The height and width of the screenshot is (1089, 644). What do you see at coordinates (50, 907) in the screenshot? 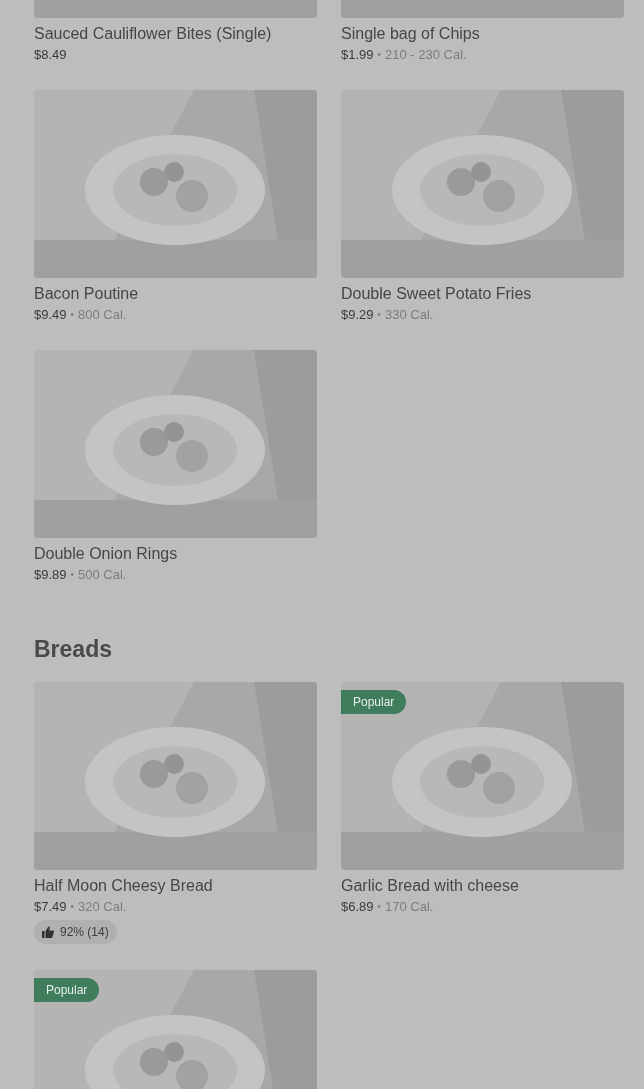
I see `item-price: $7.49` at bounding box center [50, 907].